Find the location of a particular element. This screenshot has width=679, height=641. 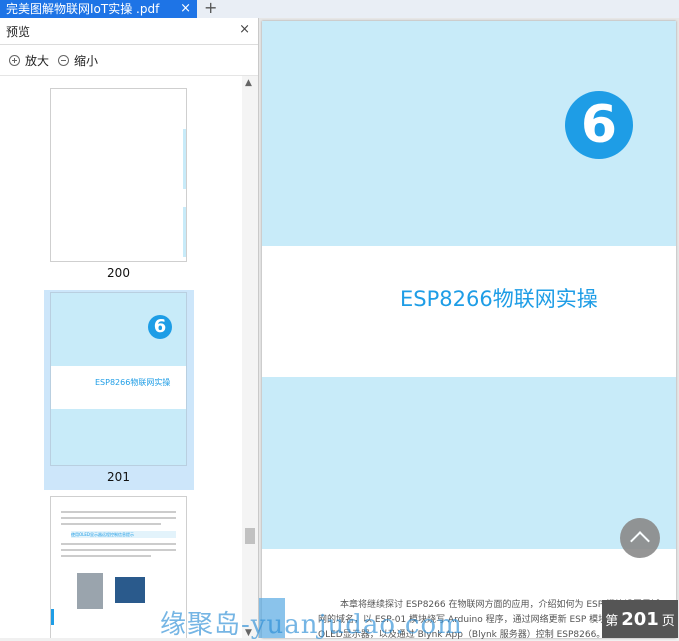

page-indicator: 第 201 页 is located at coordinates (640, 619).